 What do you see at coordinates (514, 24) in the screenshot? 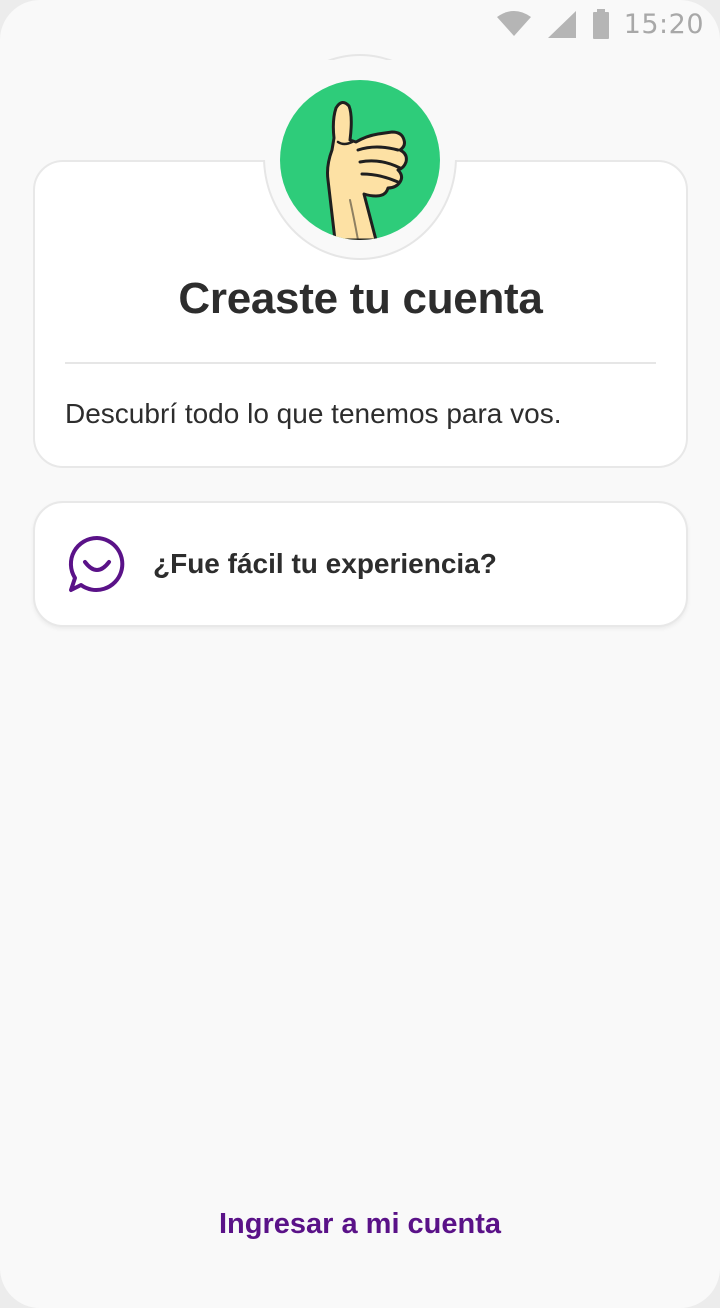
I see `wifi-icon` at bounding box center [514, 24].